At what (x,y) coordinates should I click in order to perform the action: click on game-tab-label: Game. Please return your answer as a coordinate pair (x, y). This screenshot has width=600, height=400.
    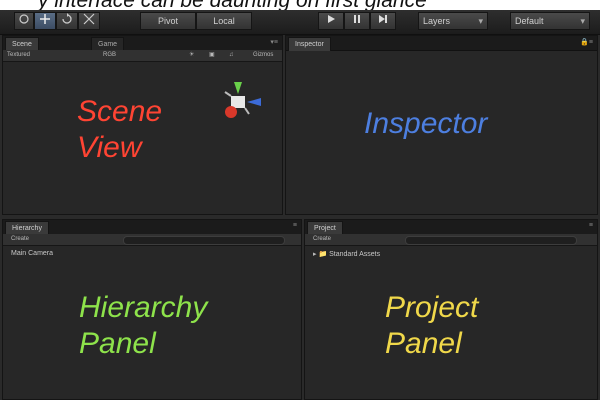
    Looking at the image, I should click on (108, 44).